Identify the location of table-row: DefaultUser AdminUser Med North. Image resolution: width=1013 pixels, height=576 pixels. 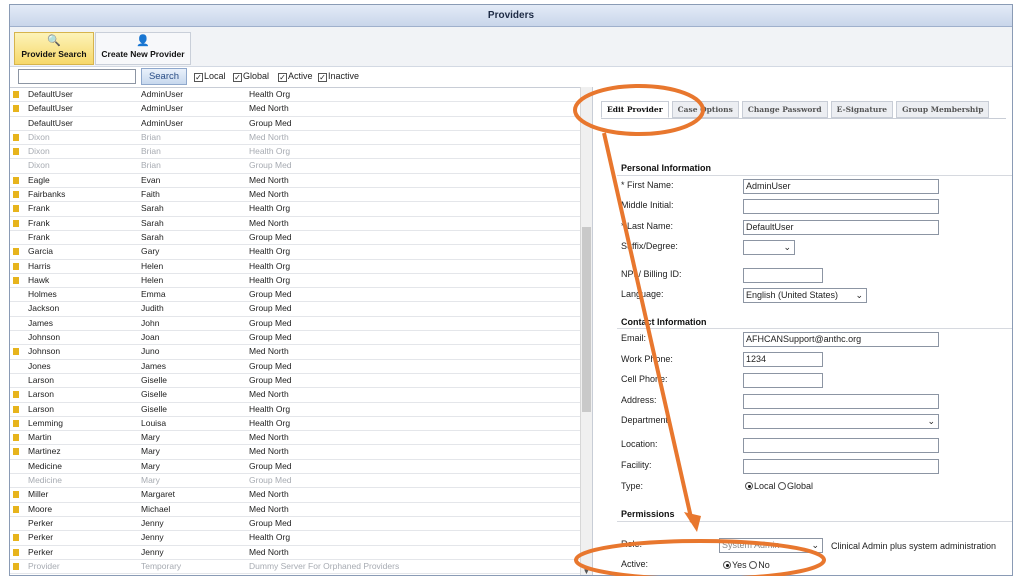
(300, 109).